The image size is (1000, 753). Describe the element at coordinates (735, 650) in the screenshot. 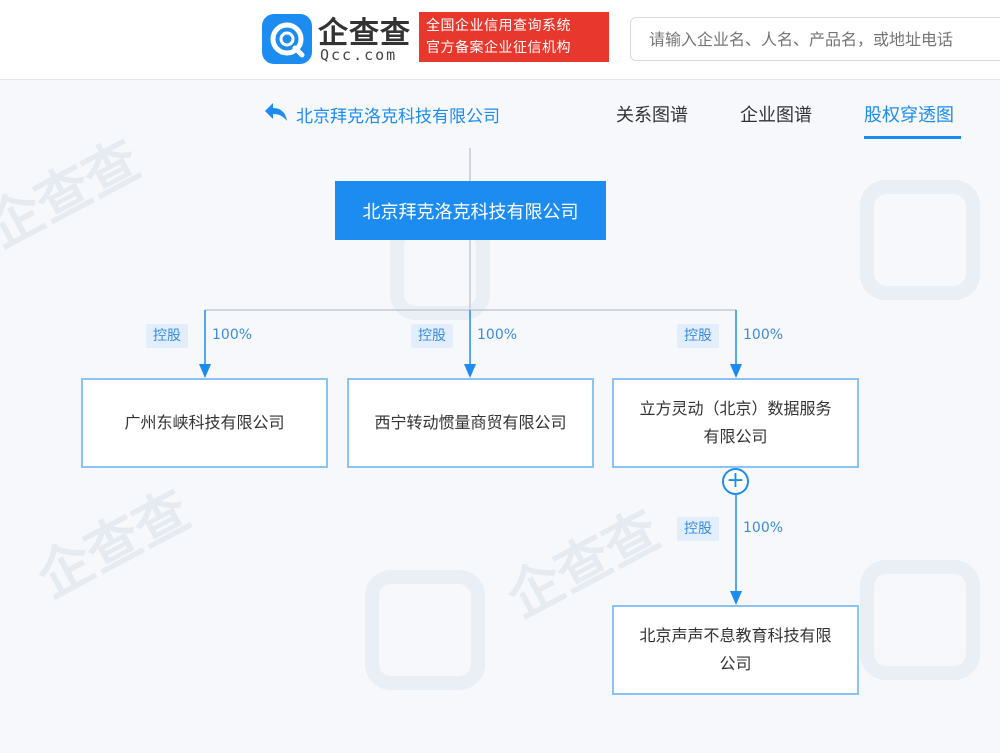

I see `sub-subsidiary-node: 北京声声不息教育科技有限公司` at that location.